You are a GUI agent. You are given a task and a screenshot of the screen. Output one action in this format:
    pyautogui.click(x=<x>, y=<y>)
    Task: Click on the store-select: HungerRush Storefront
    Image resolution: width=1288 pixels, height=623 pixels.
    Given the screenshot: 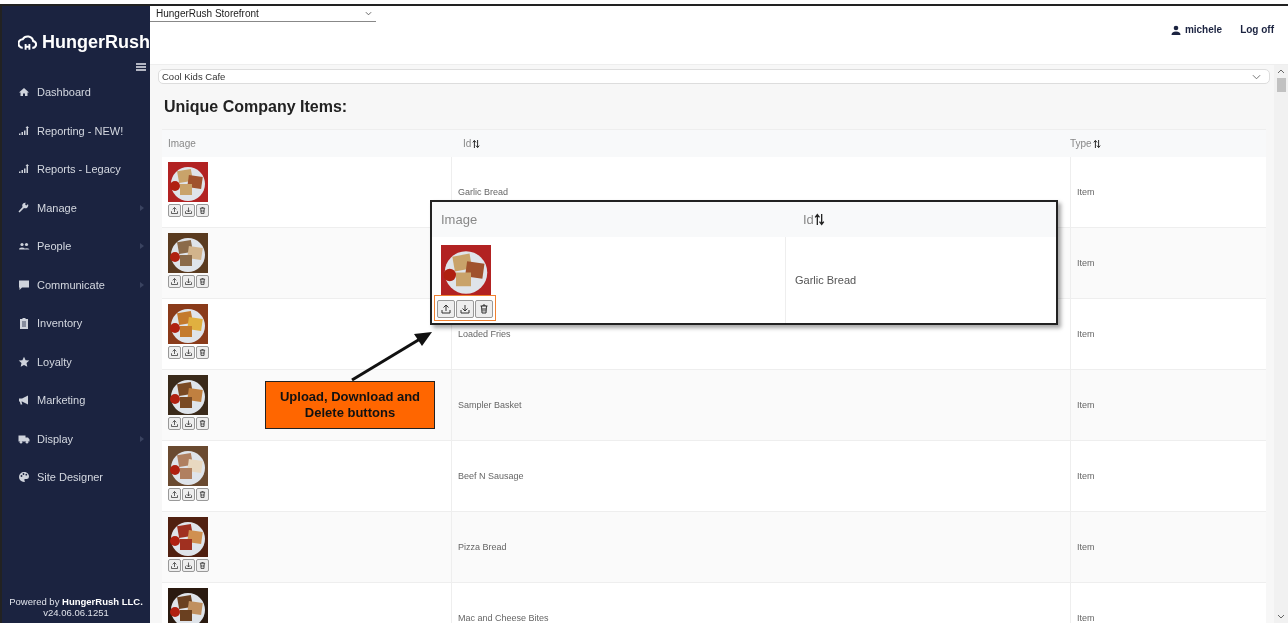 What is the action you would take?
    pyautogui.click(x=263, y=14)
    